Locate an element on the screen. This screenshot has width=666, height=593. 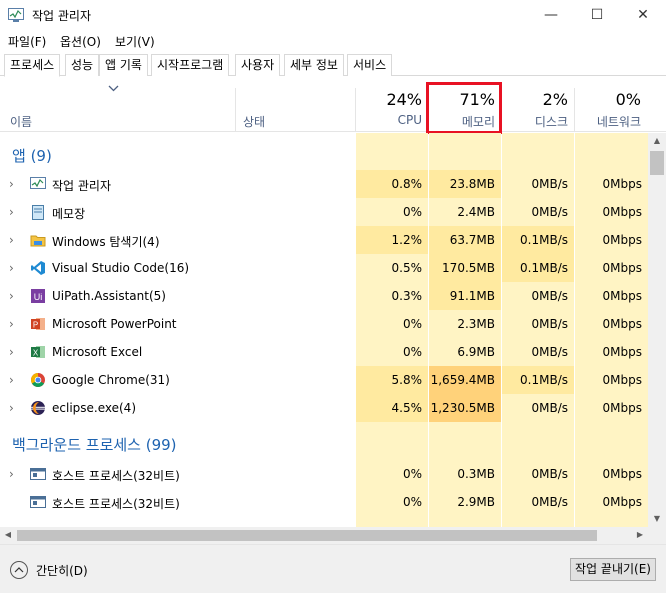
column-cpu: CPU is located at coordinates (389, 120).